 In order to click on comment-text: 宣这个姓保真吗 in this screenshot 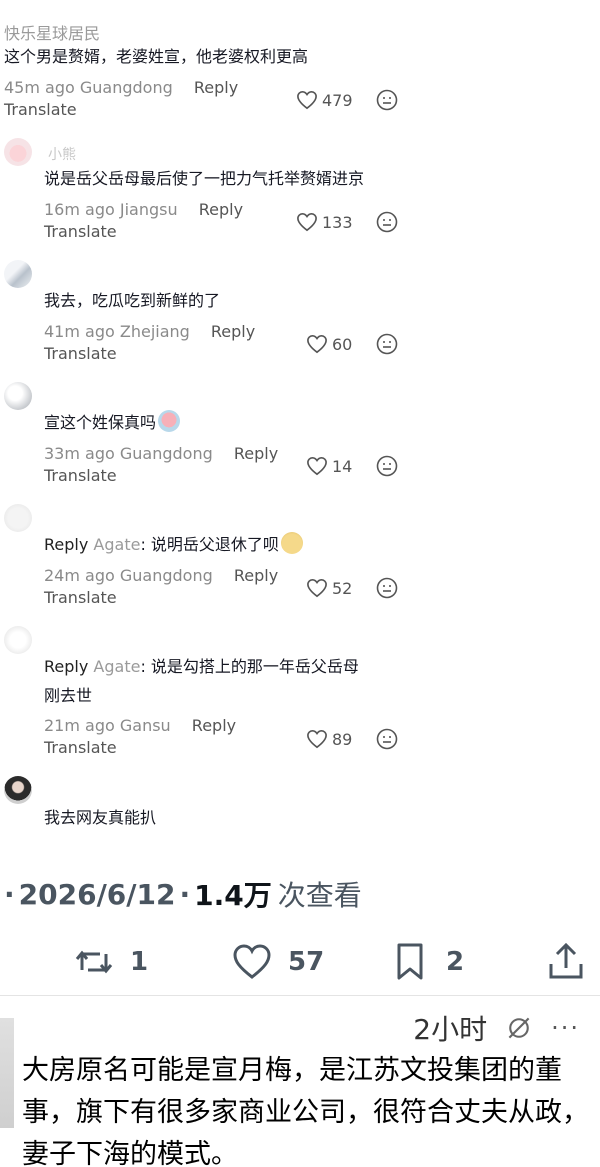, I will do `click(112, 423)`.